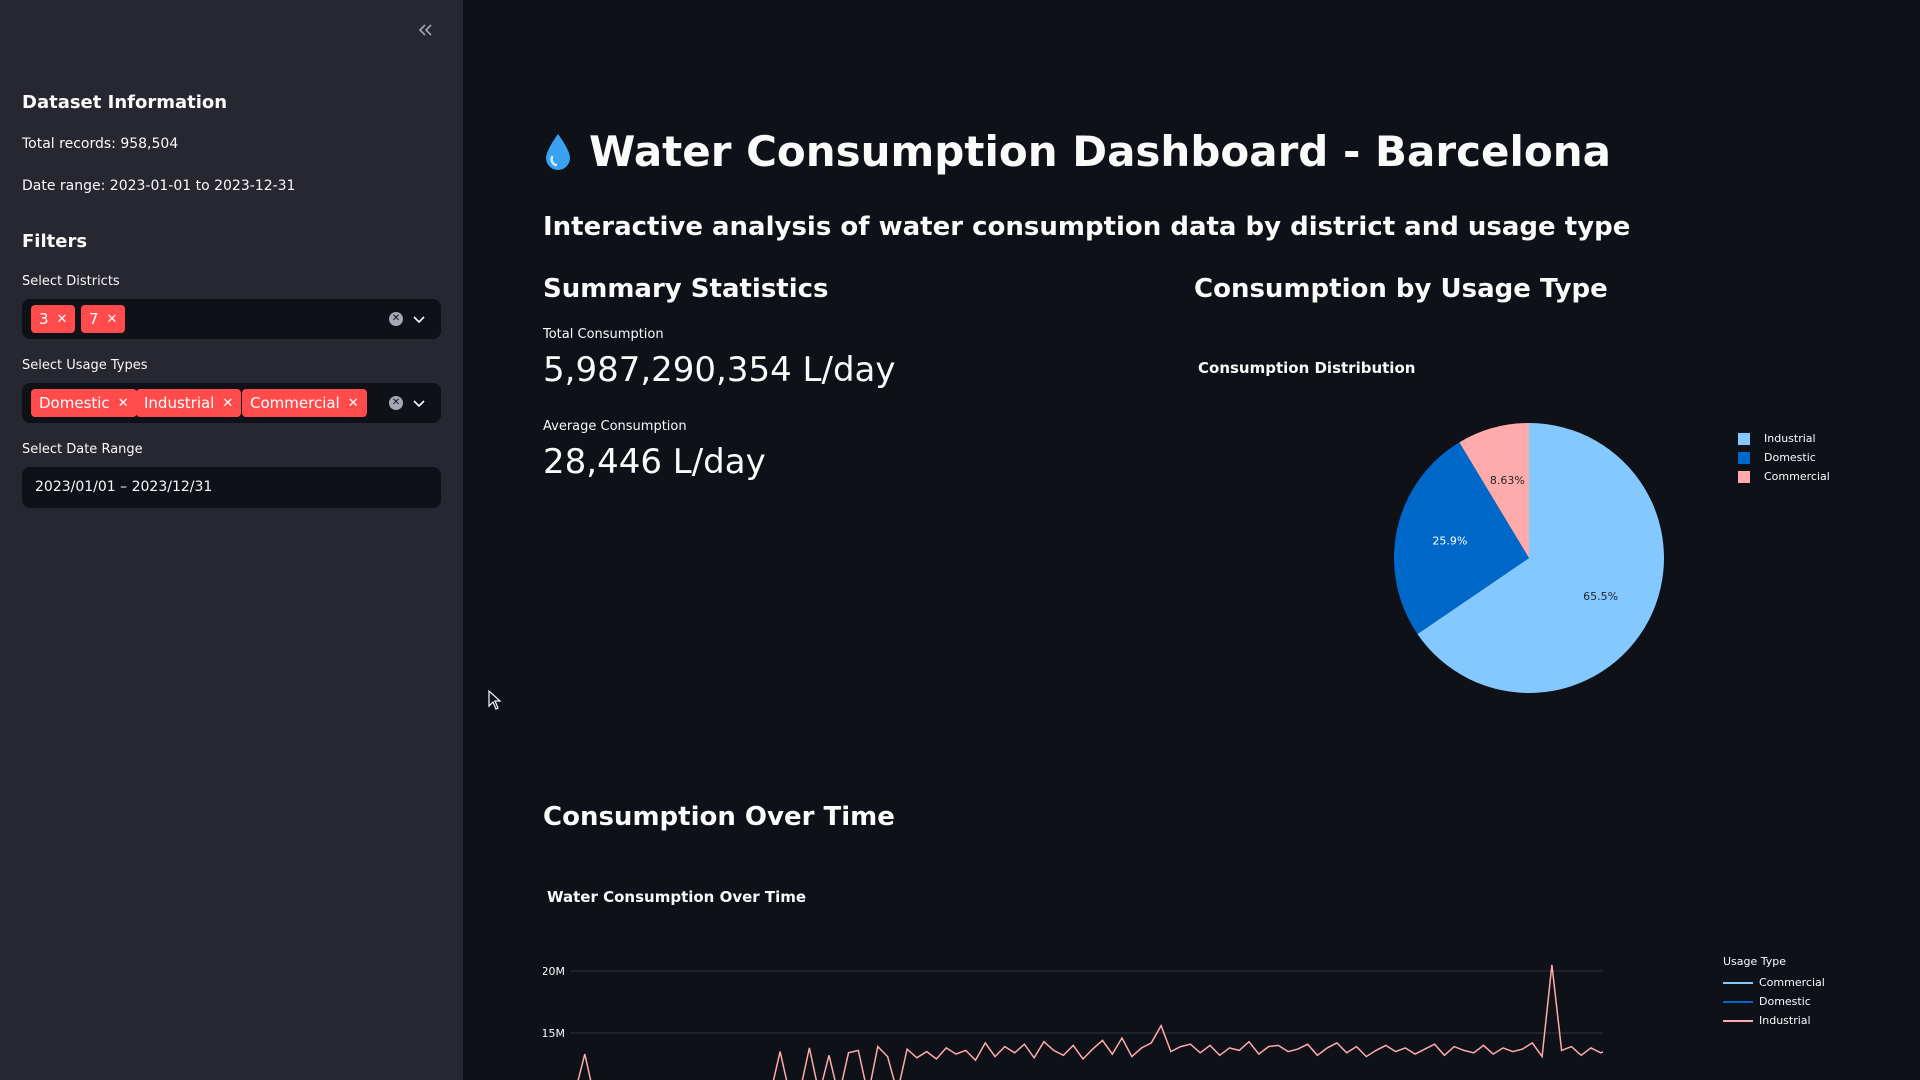 This screenshot has width=1920, height=1080. Describe the element at coordinates (55, 241) in the screenshot. I see `filters-heading: Filters` at that location.